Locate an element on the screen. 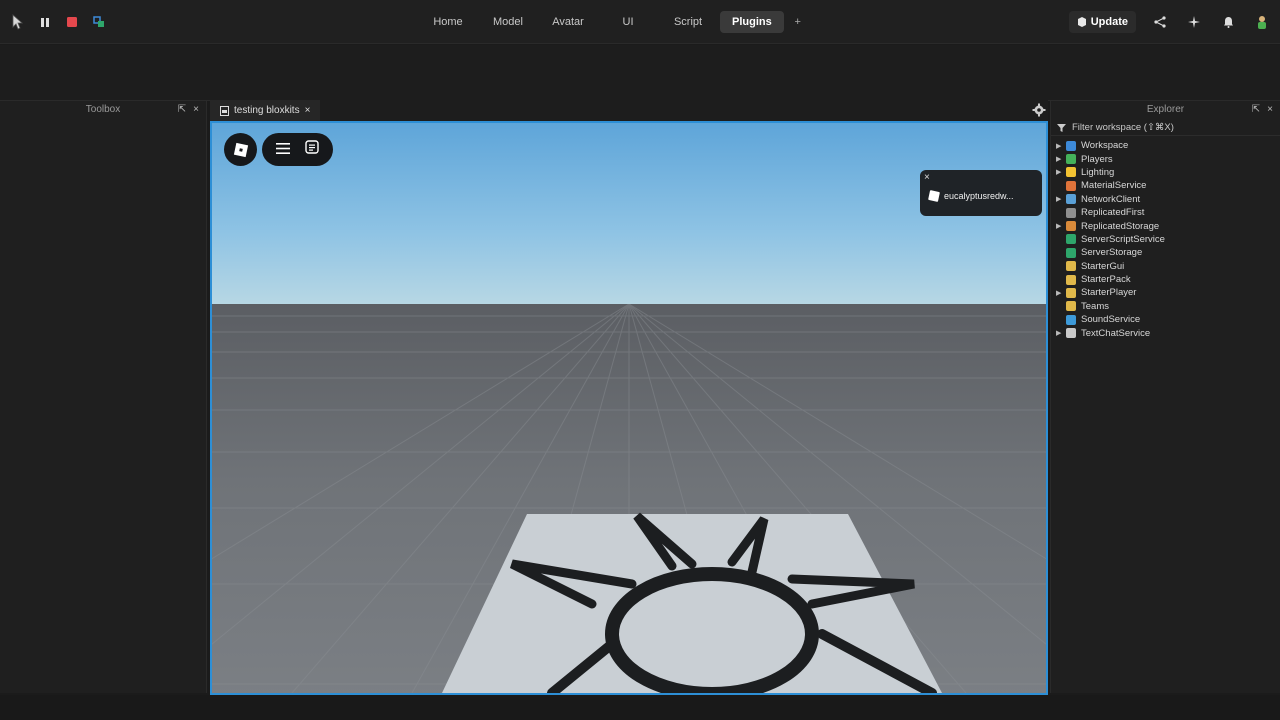  tree-item-label: TextChatService is located at coordinates (1116, 333).